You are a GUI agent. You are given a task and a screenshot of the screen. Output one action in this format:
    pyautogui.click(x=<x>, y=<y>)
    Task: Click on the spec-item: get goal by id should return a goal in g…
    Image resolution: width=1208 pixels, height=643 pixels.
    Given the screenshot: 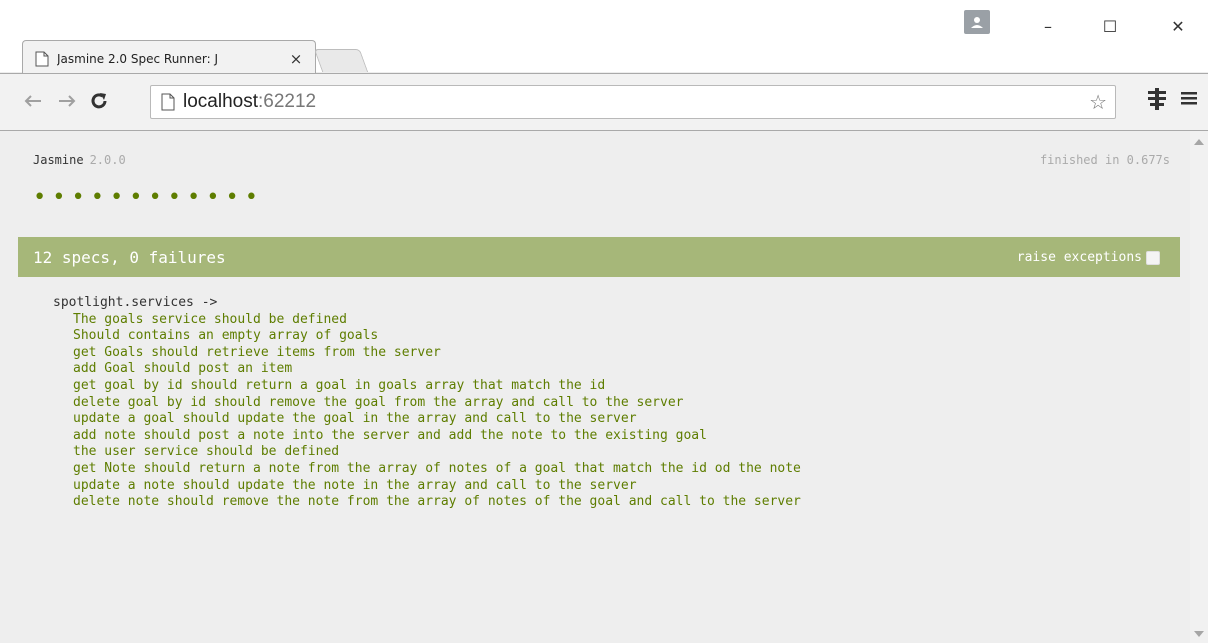 What is the action you would take?
    pyautogui.click(x=427, y=386)
    